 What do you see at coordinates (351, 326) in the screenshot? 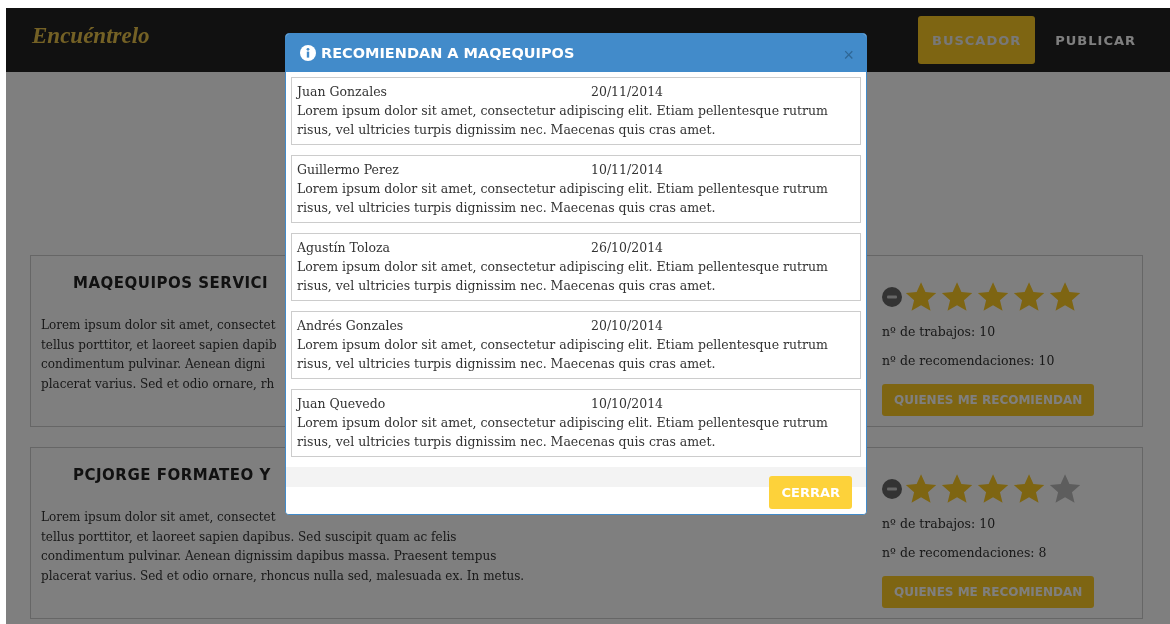
I see `recommender-name: Andrés Gonzales` at bounding box center [351, 326].